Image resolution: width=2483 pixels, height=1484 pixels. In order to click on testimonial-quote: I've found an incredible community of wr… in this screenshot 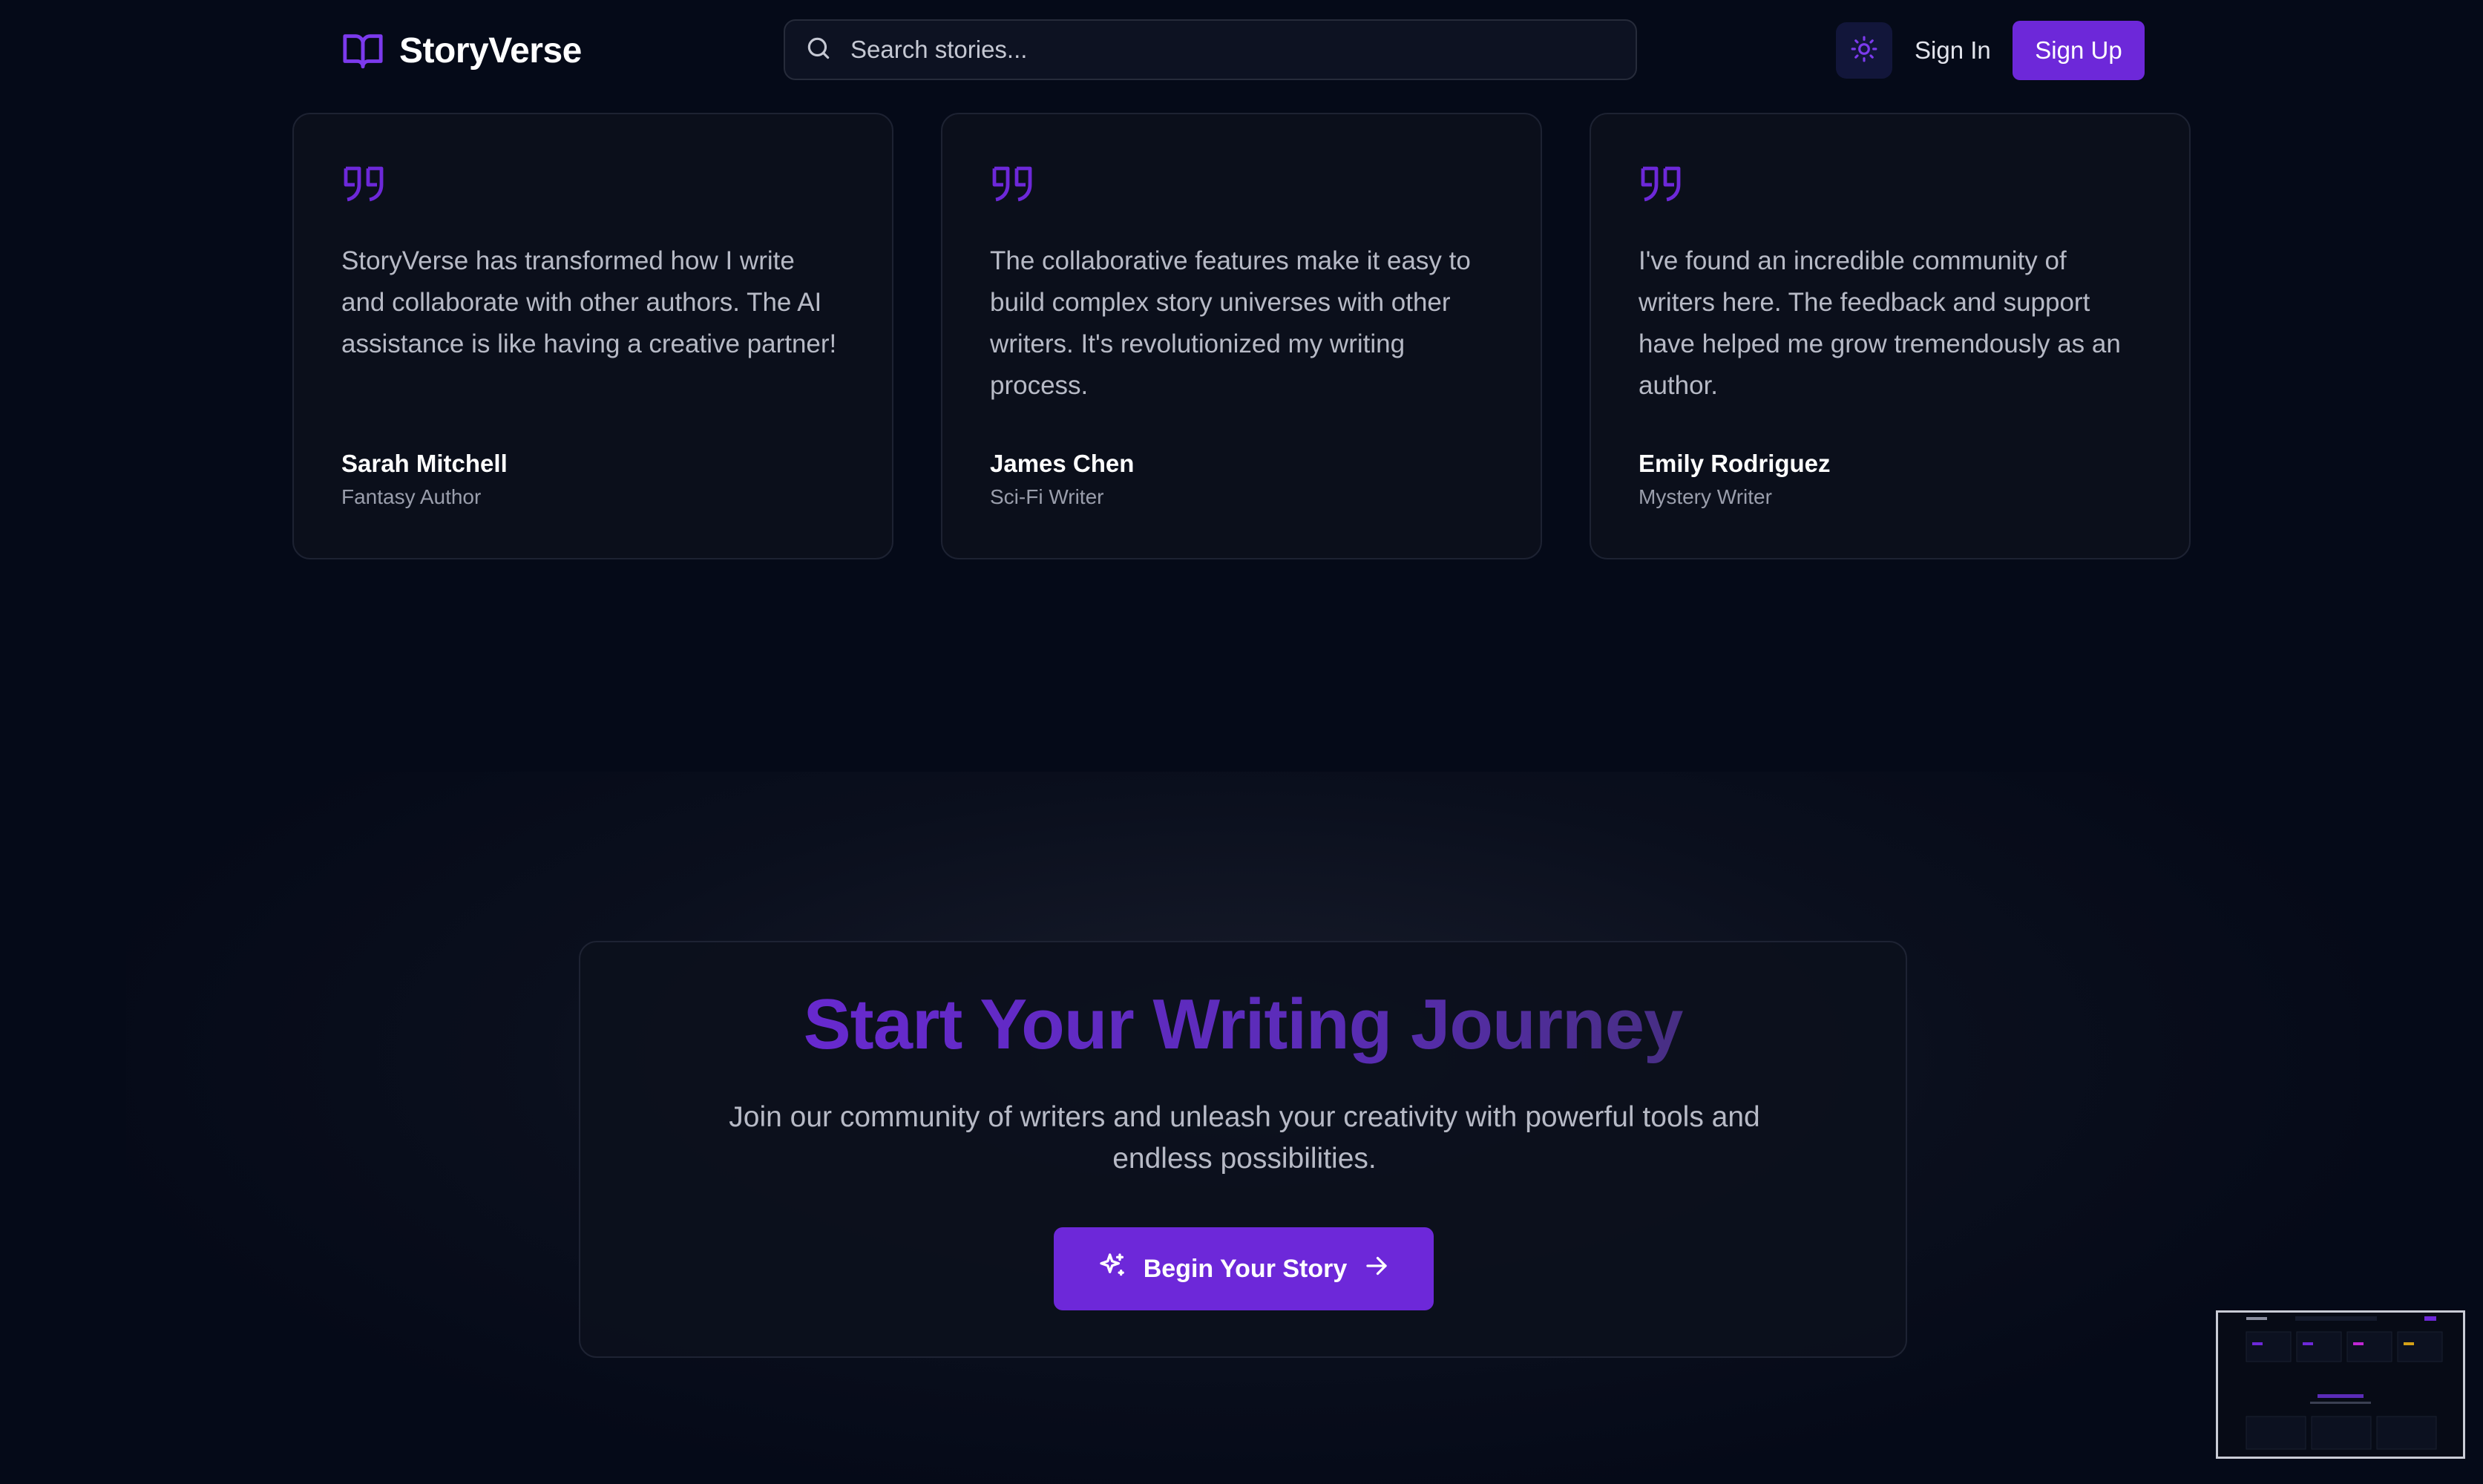, I will do `click(1880, 323)`.